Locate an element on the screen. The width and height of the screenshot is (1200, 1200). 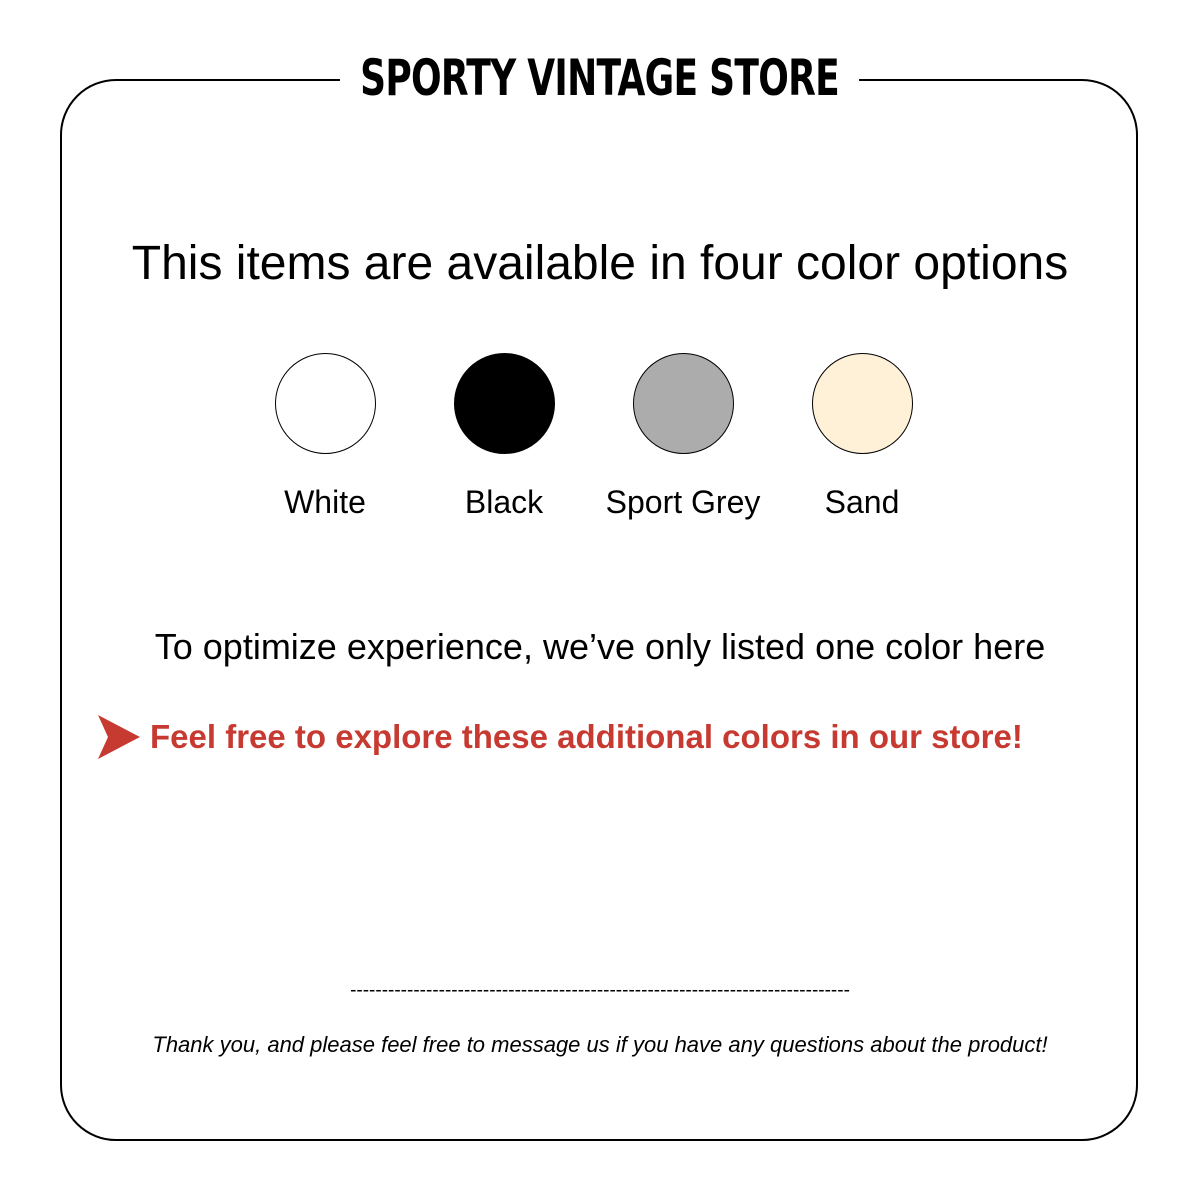
color-label-black: Black is located at coordinates (504, 502).